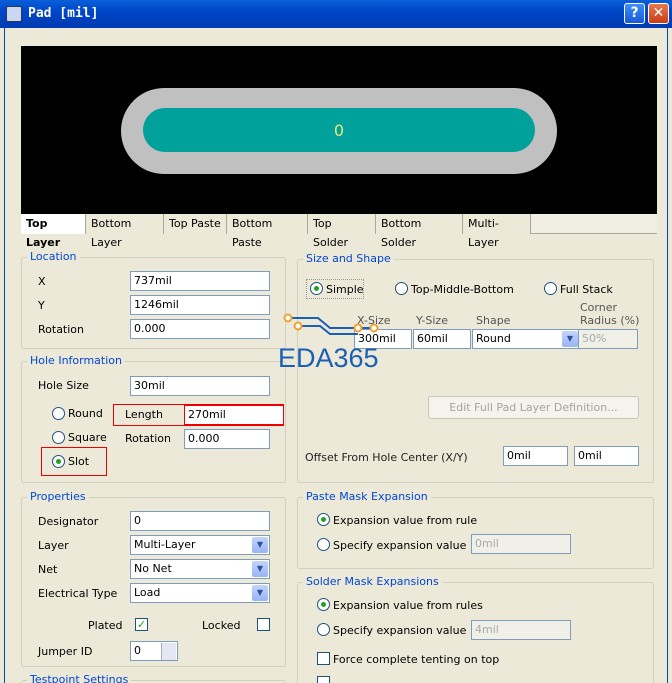  I want to click on tab-bottom-solder: Bottom Solder, so click(419, 231).